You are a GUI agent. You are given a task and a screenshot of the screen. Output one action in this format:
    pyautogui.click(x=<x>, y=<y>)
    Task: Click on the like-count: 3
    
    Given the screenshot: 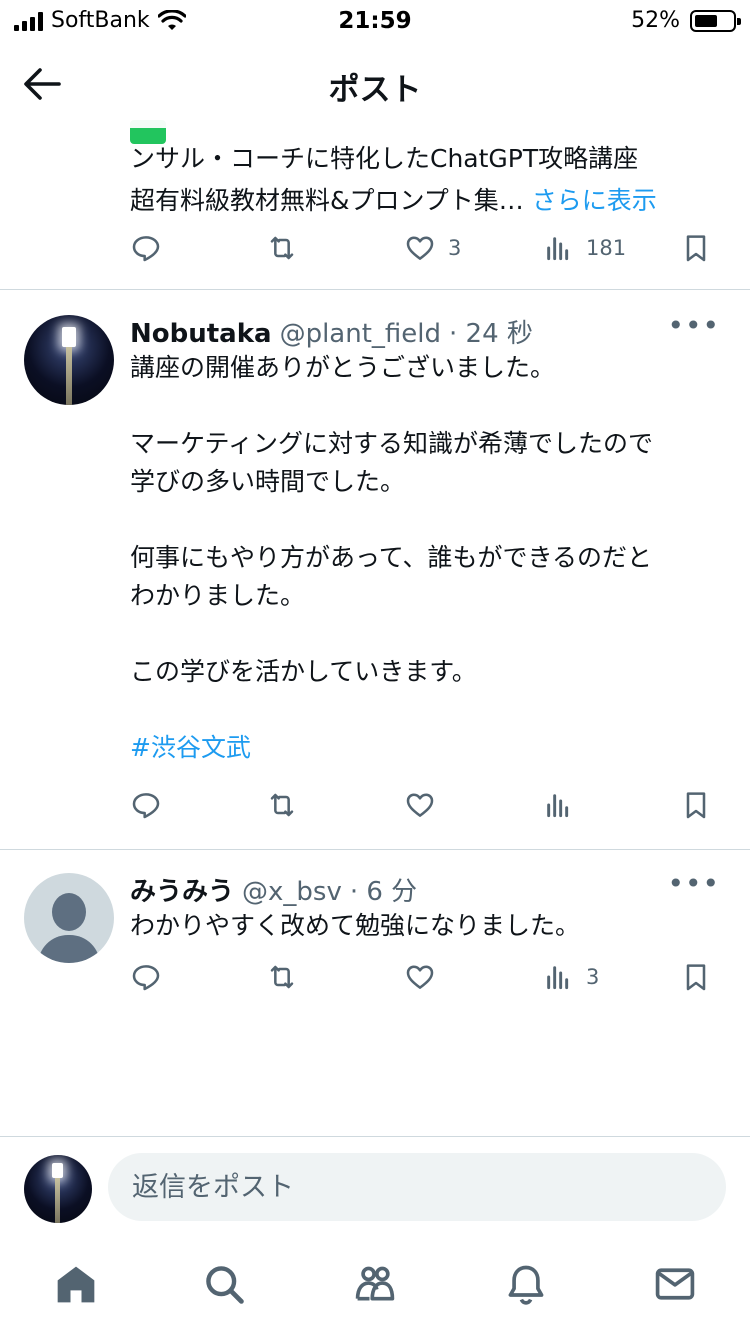 What is the action you would take?
    pyautogui.click(x=455, y=248)
    